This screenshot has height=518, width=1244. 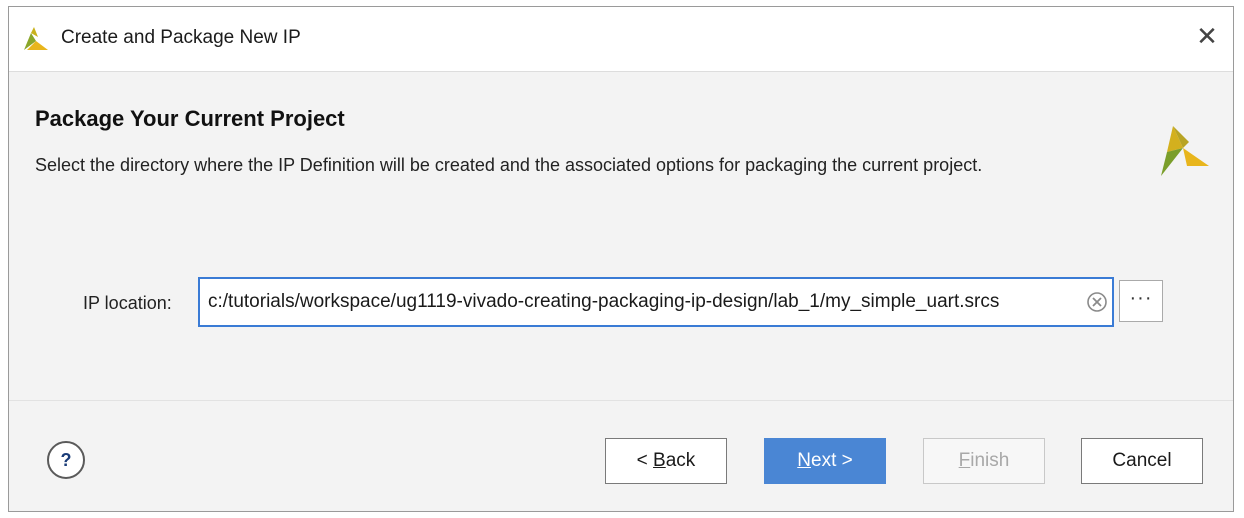 What do you see at coordinates (1207, 37) in the screenshot?
I see `close-button: ✕` at bounding box center [1207, 37].